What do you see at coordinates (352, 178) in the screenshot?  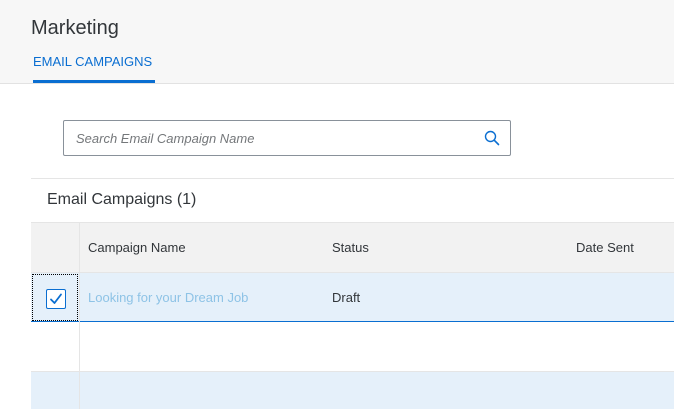 I see `section-divider` at bounding box center [352, 178].